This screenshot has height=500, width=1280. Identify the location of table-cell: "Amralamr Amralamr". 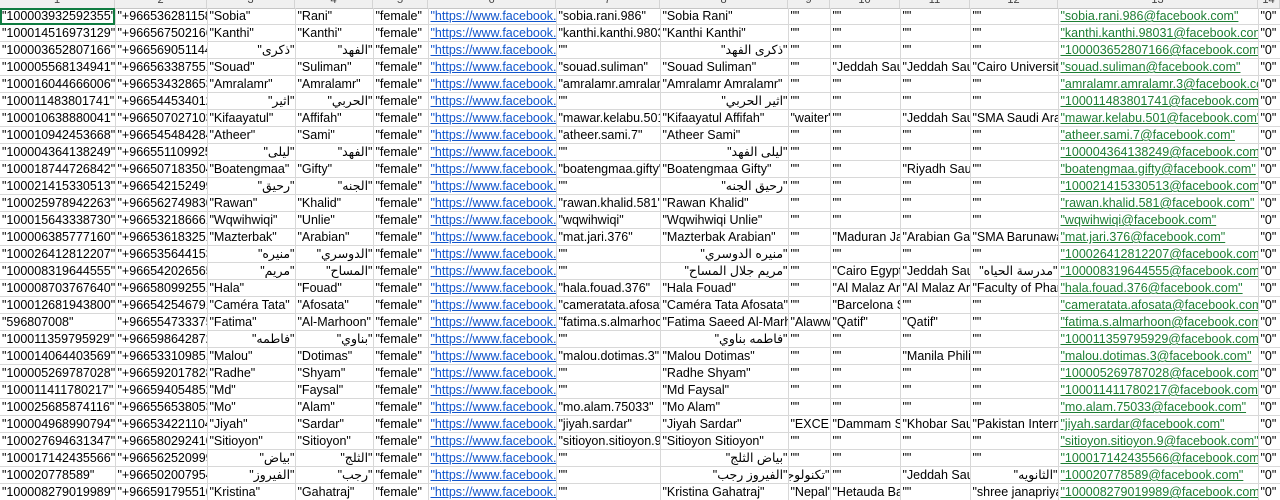
(724, 84).